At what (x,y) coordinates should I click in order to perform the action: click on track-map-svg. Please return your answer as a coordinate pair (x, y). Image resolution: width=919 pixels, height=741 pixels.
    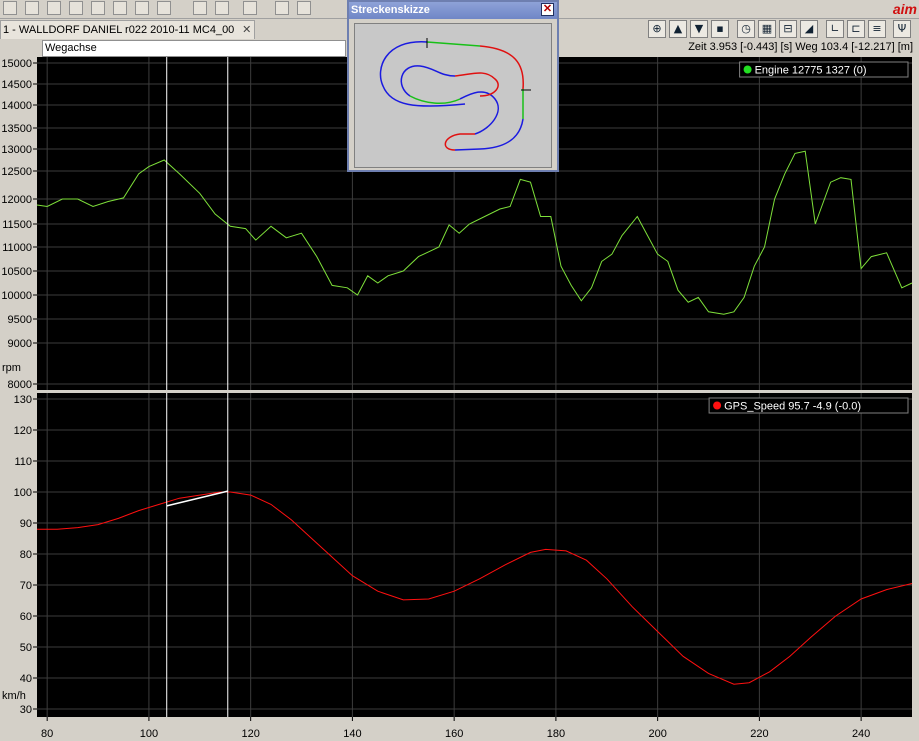
    Looking at the image, I should click on (455, 94).